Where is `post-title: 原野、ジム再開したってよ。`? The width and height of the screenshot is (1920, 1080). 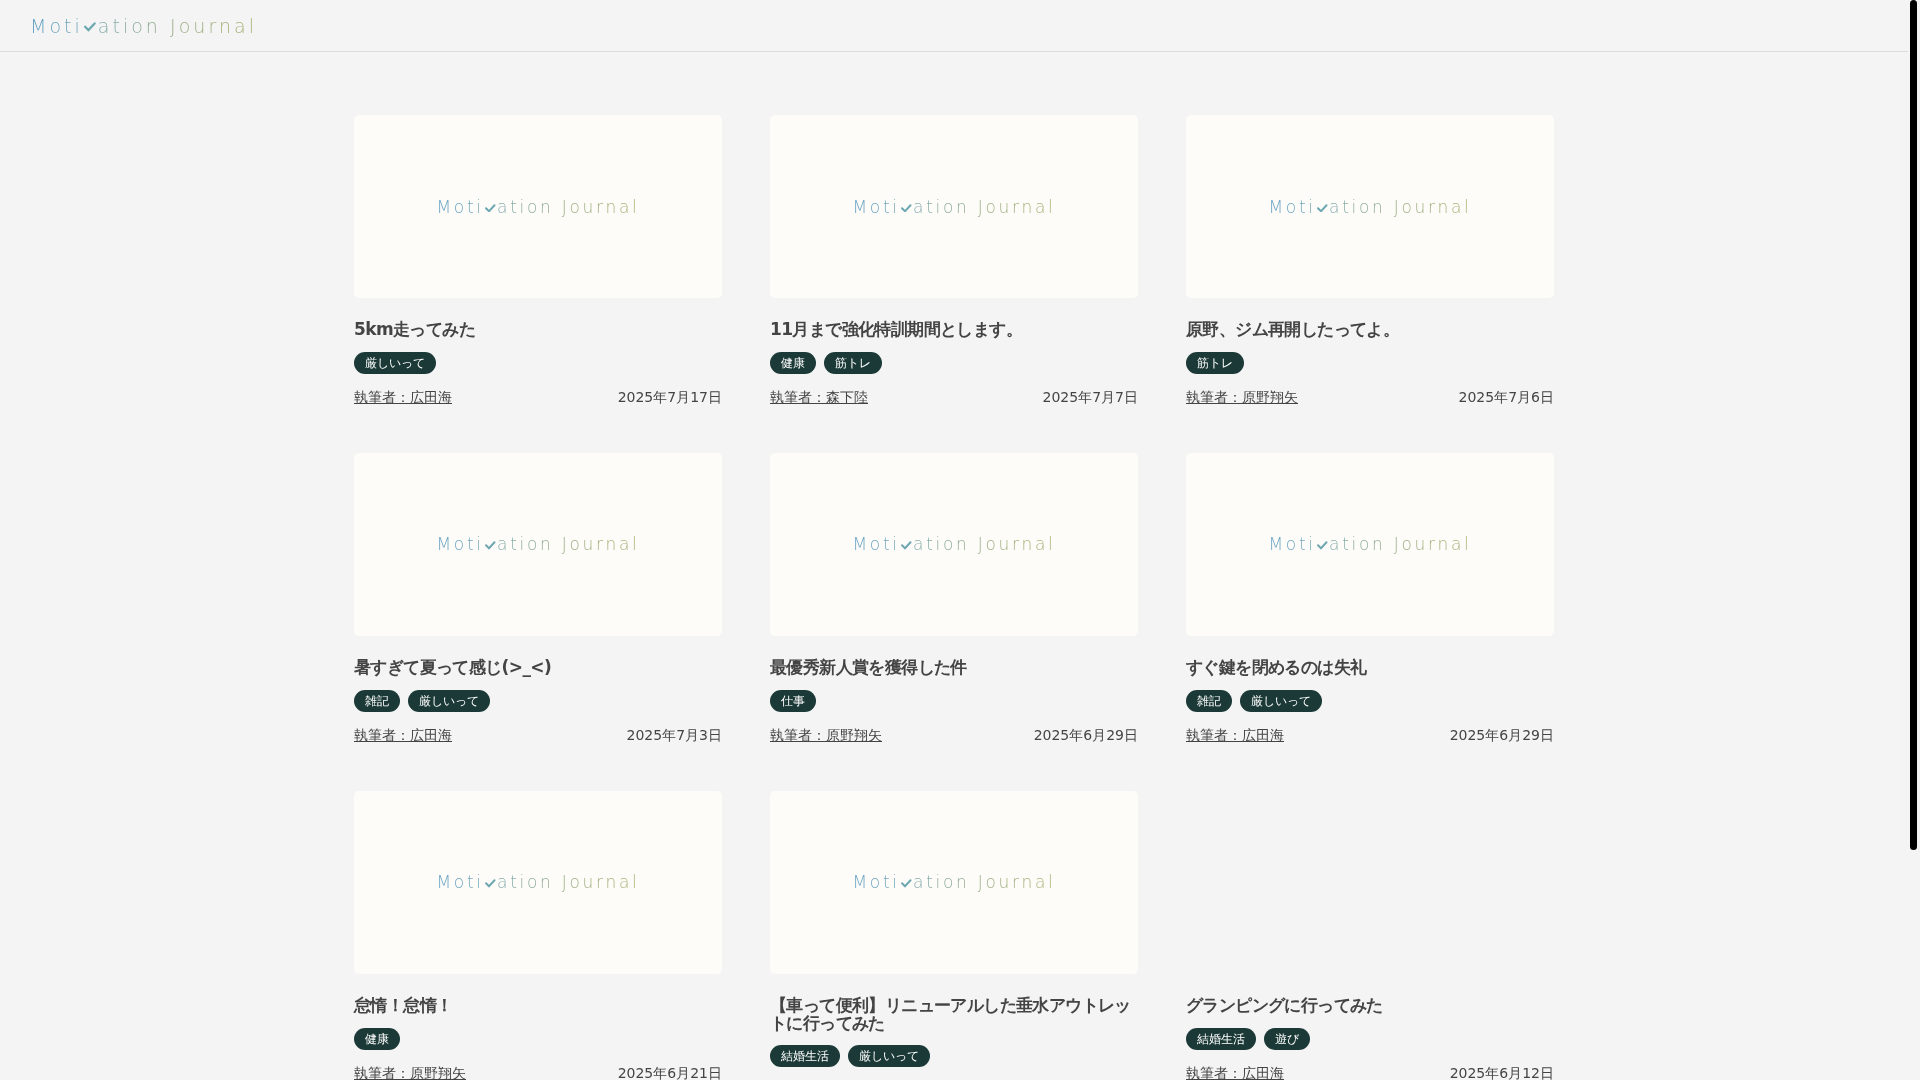 post-title: 原野、ジム再開したってよ。 is located at coordinates (1370, 330).